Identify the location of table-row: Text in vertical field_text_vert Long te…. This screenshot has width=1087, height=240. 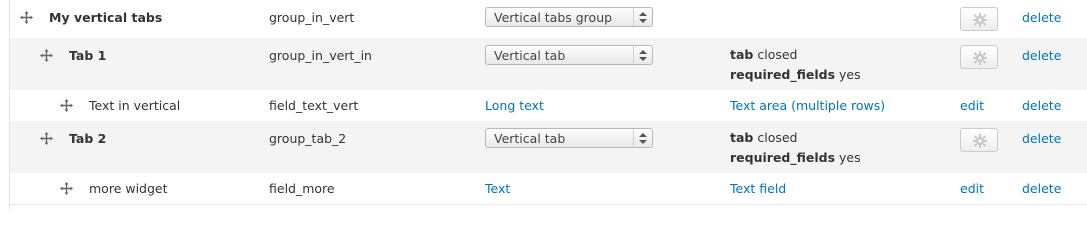
(548, 106).